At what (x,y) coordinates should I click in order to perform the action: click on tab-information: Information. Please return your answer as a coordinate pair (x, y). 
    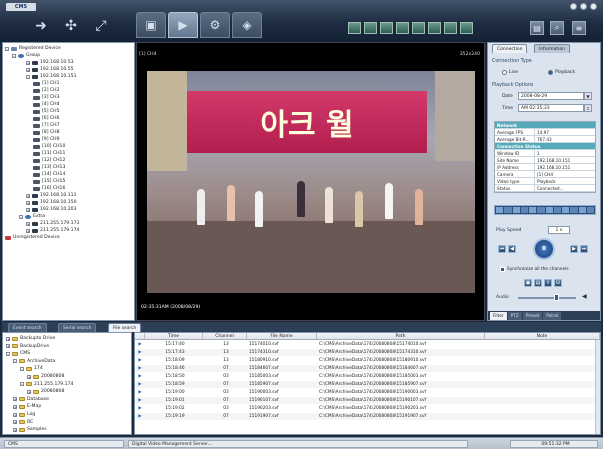
    Looking at the image, I should click on (552, 48).